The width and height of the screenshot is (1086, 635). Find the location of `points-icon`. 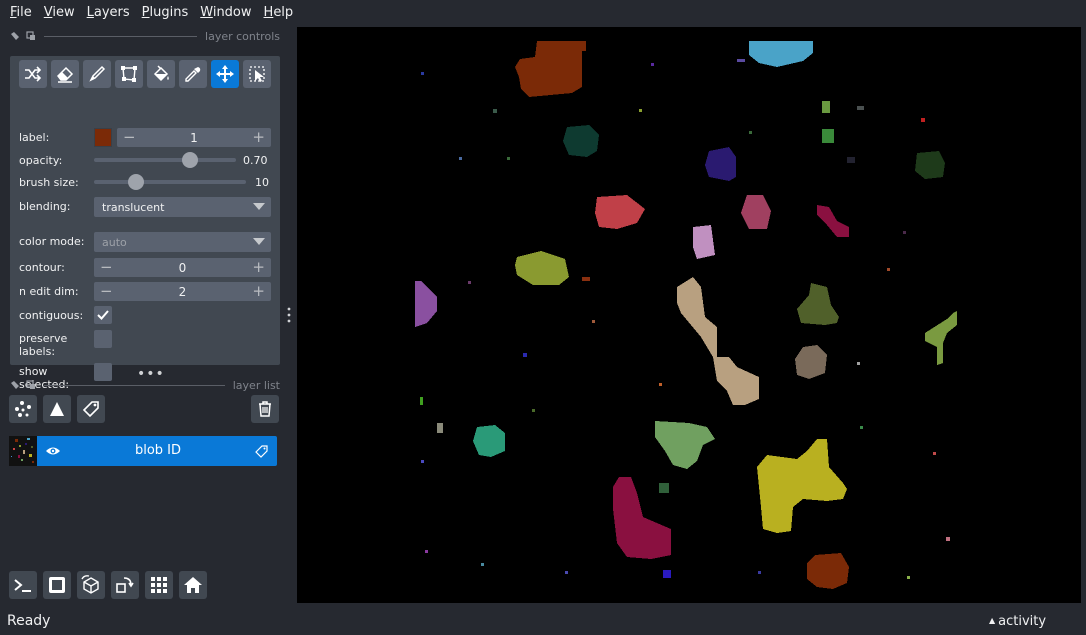

points-icon is located at coordinates (23, 409).